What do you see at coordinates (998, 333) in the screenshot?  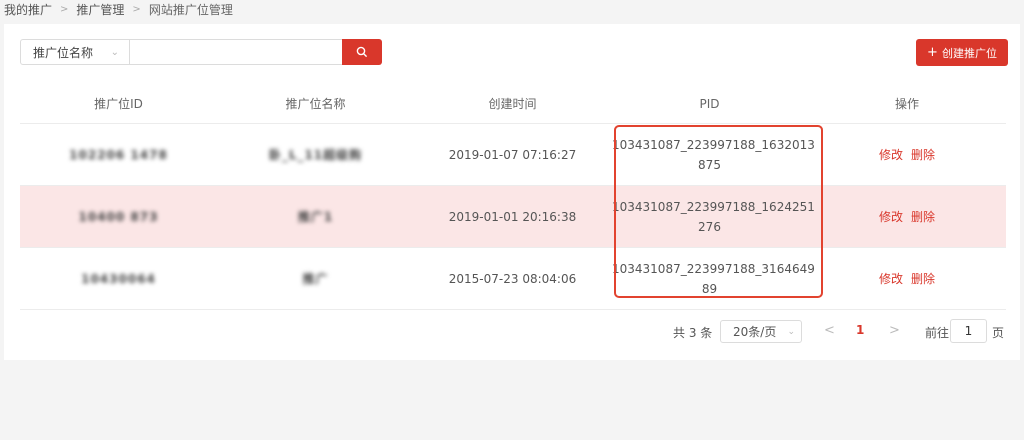 I see `goto-unit: 页` at bounding box center [998, 333].